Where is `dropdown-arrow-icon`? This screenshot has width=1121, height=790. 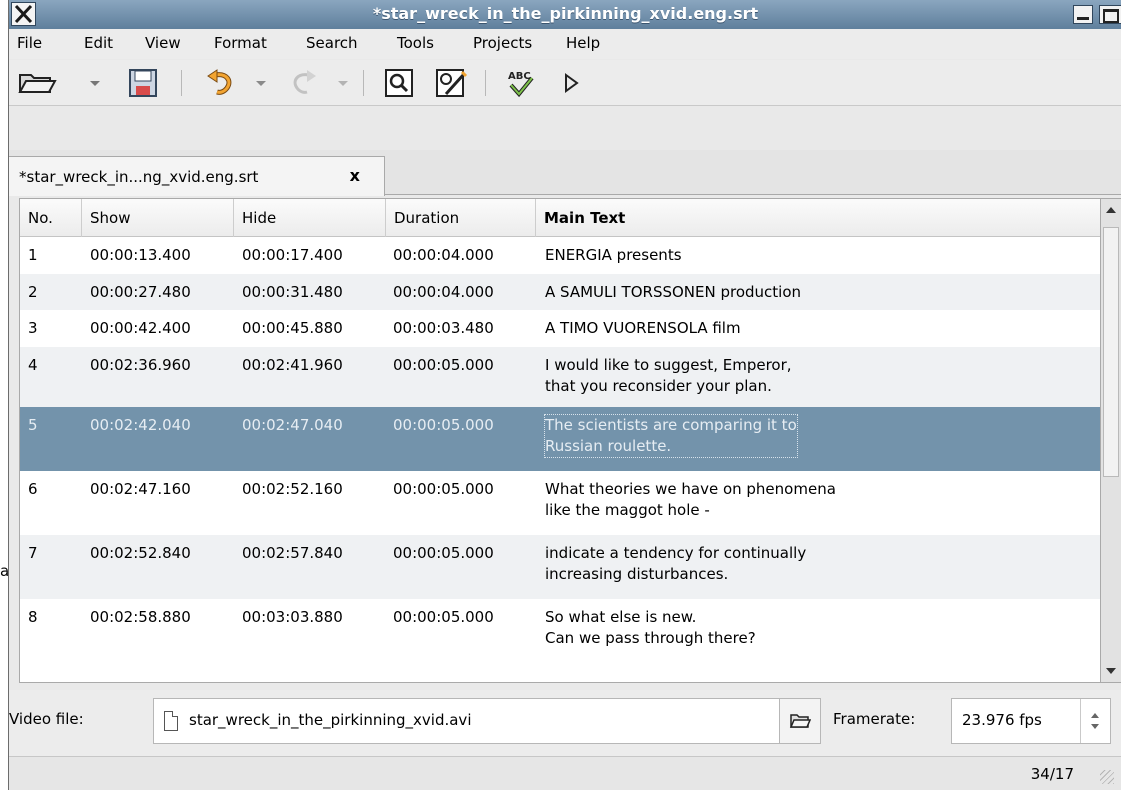 dropdown-arrow-icon is located at coordinates (95, 83).